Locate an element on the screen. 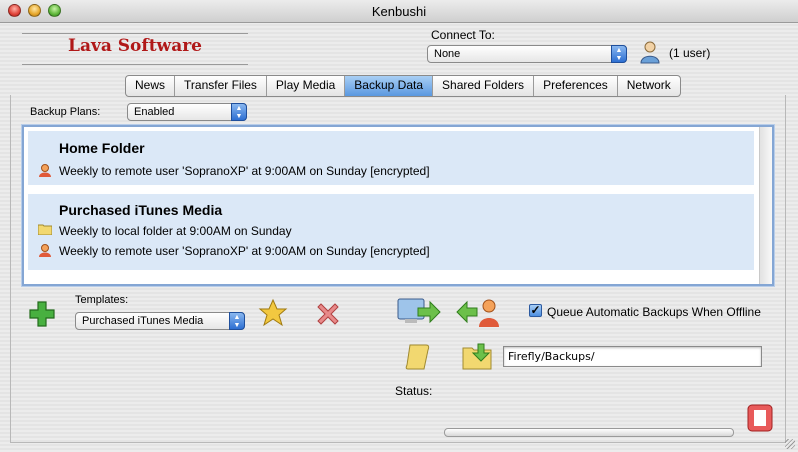 The height and width of the screenshot is (452, 798). plans-scrollbar is located at coordinates (765, 205).